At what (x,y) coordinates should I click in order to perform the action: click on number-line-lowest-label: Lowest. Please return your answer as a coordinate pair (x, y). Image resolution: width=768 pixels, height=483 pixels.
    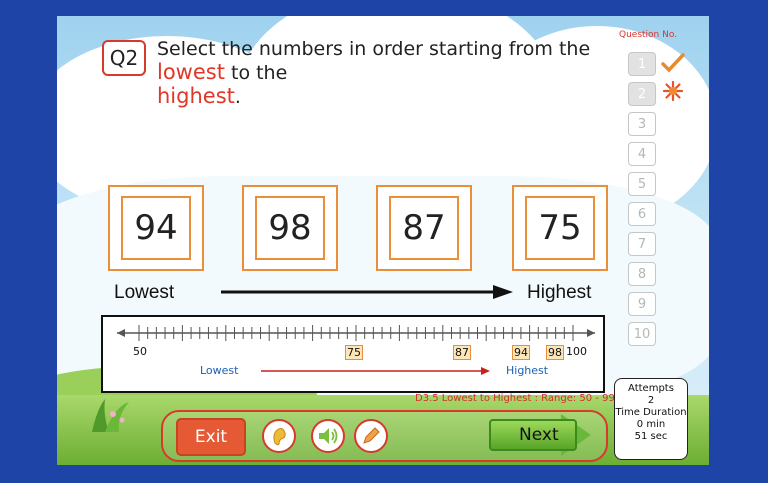
    Looking at the image, I should click on (219, 370).